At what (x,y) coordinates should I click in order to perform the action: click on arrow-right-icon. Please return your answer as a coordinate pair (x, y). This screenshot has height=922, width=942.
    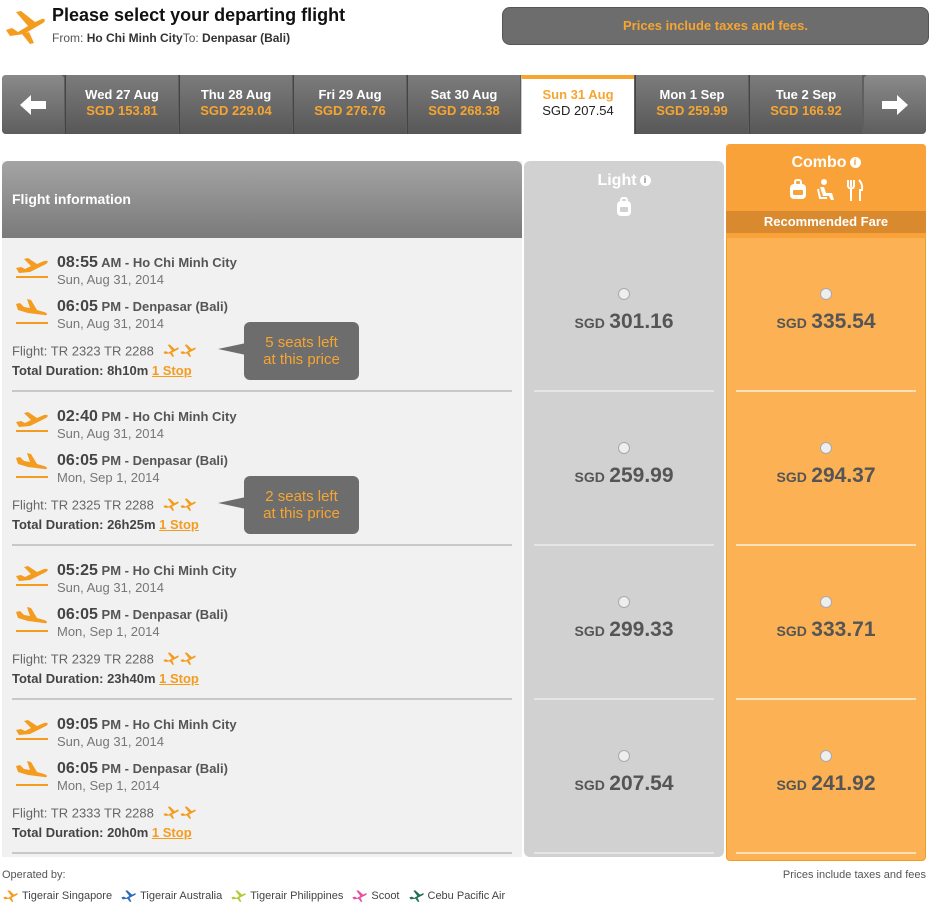
    Looking at the image, I should click on (895, 104).